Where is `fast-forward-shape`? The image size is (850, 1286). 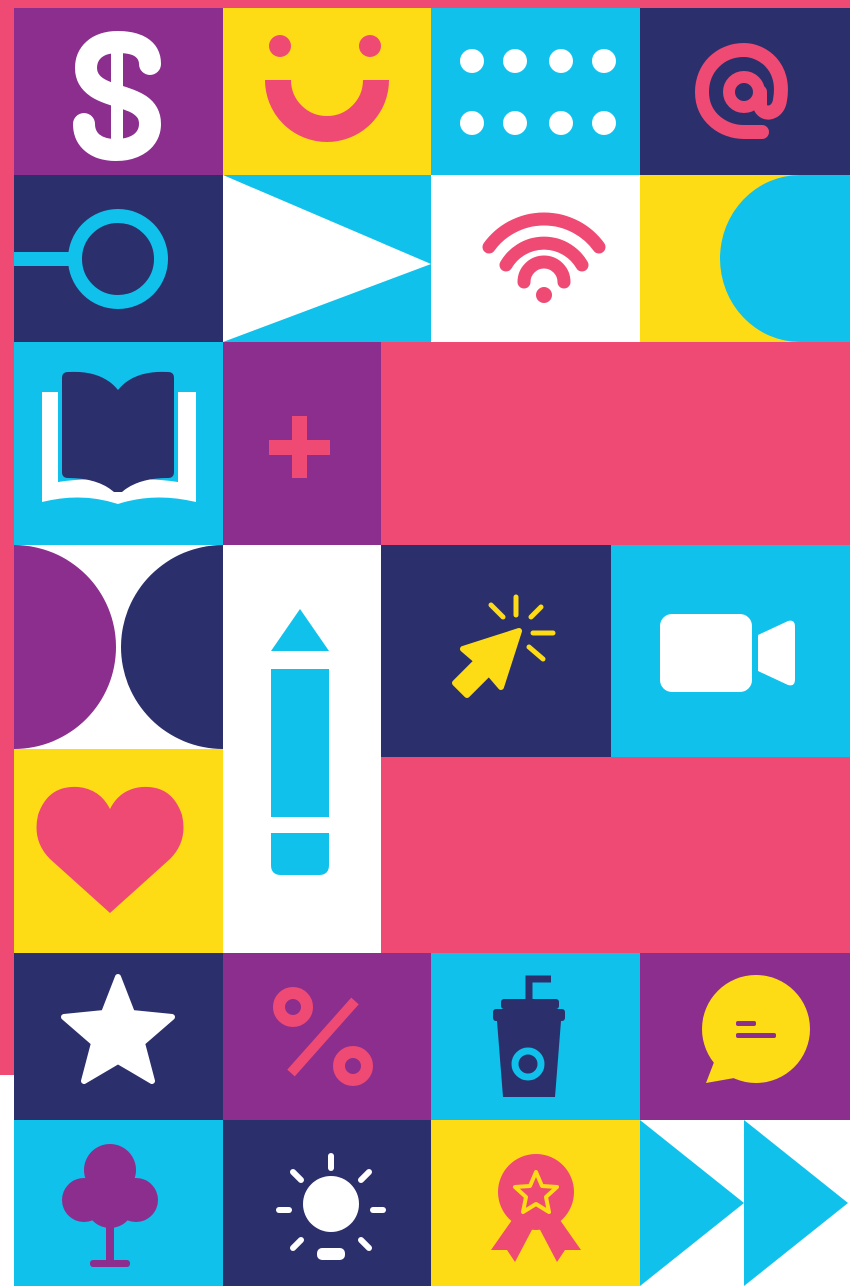 fast-forward-shape is located at coordinates (745, 1203).